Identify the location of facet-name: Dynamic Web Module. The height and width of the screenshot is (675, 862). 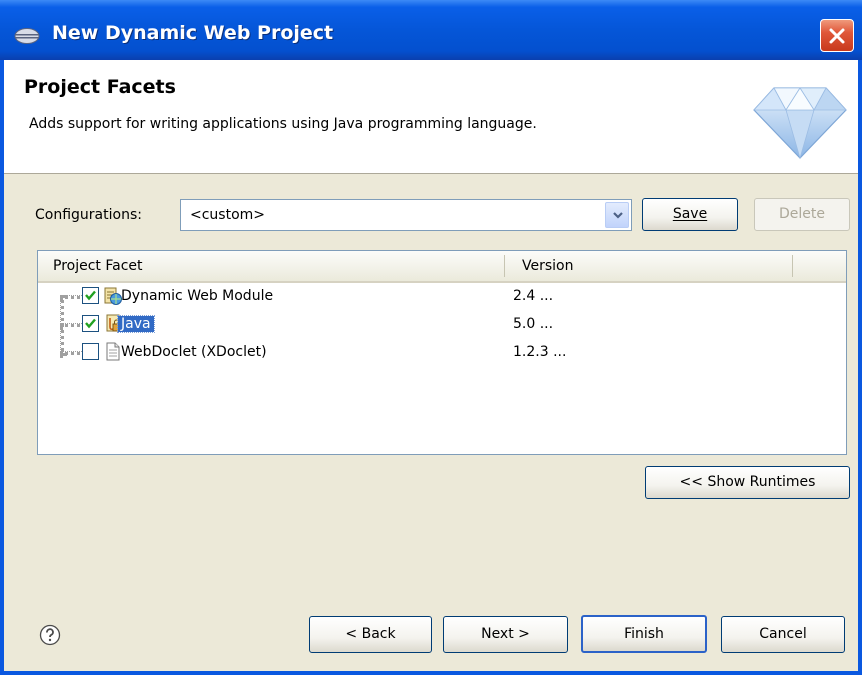
(197, 296).